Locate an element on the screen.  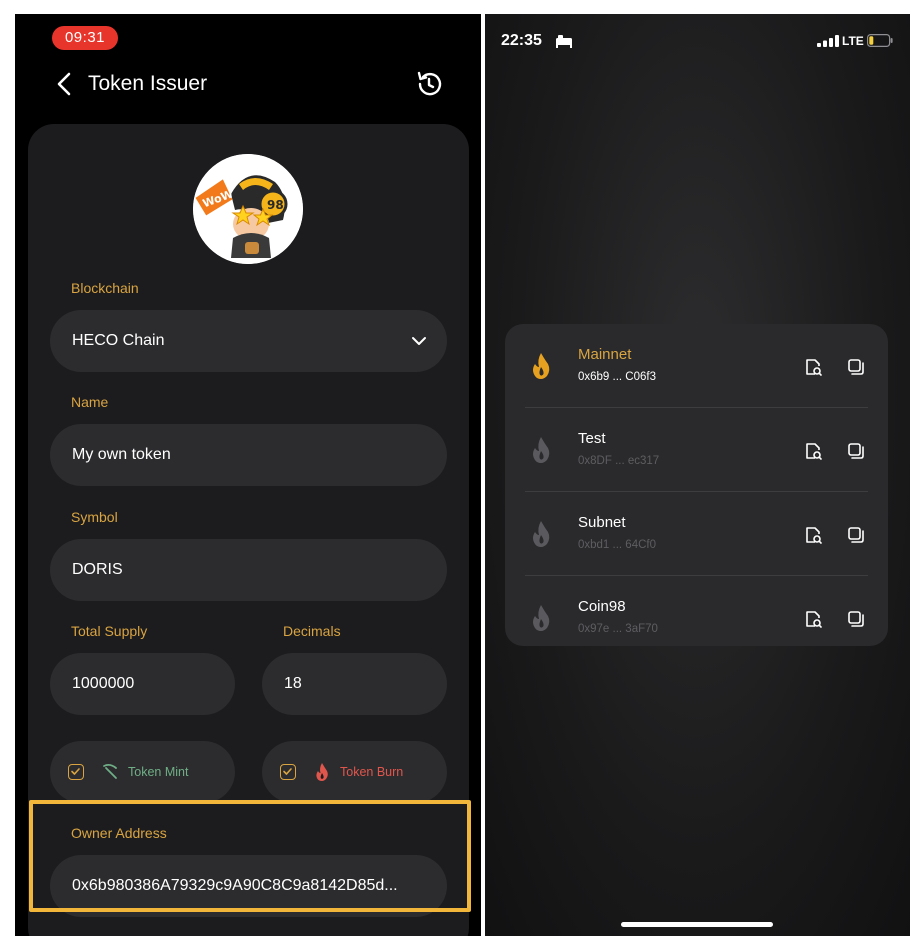
network-item-mainnet: Mainnet 0x6b9 ... C06f3 is located at coordinates (696, 366).